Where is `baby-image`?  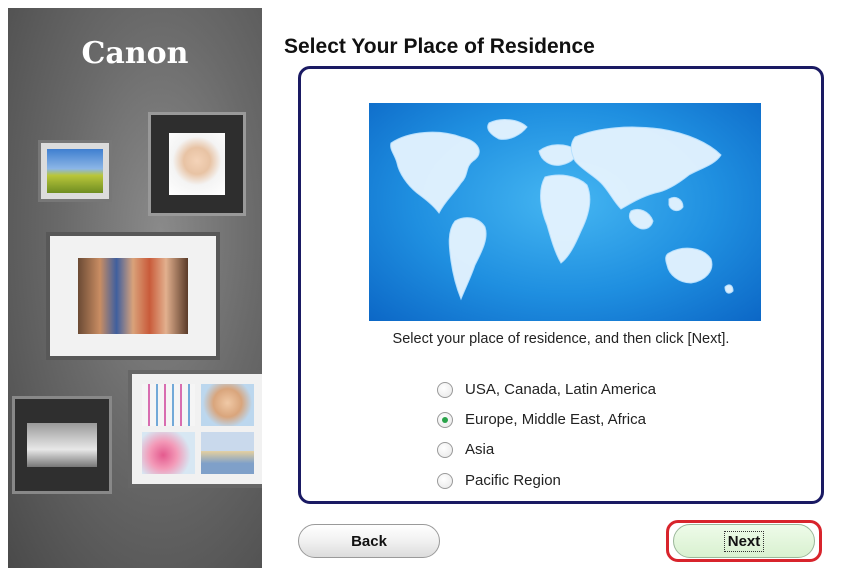 baby-image is located at coordinates (197, 164).